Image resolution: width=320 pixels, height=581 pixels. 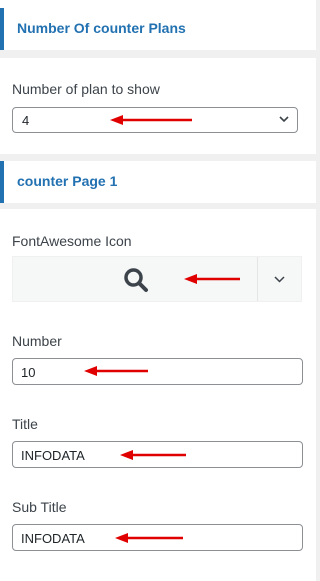 What do you see at coordinates (212, 279) in the screenshot?
I see `annotation-arrow-icon` at bounding box center [212, 279].